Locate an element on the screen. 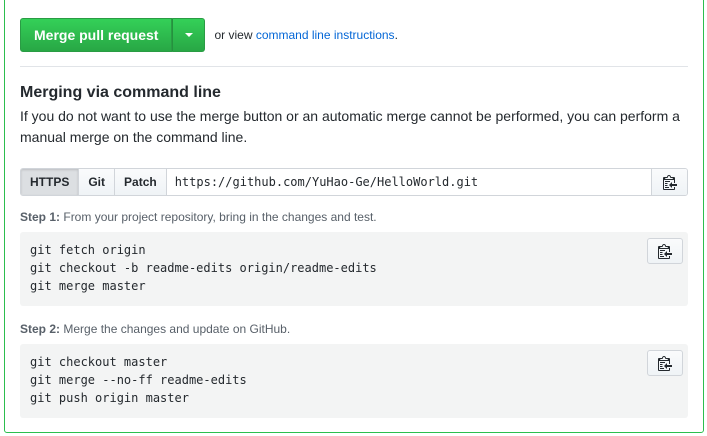 This screenshot has width=707, height=436. clone-url-input is located at coordinates (408, 182).